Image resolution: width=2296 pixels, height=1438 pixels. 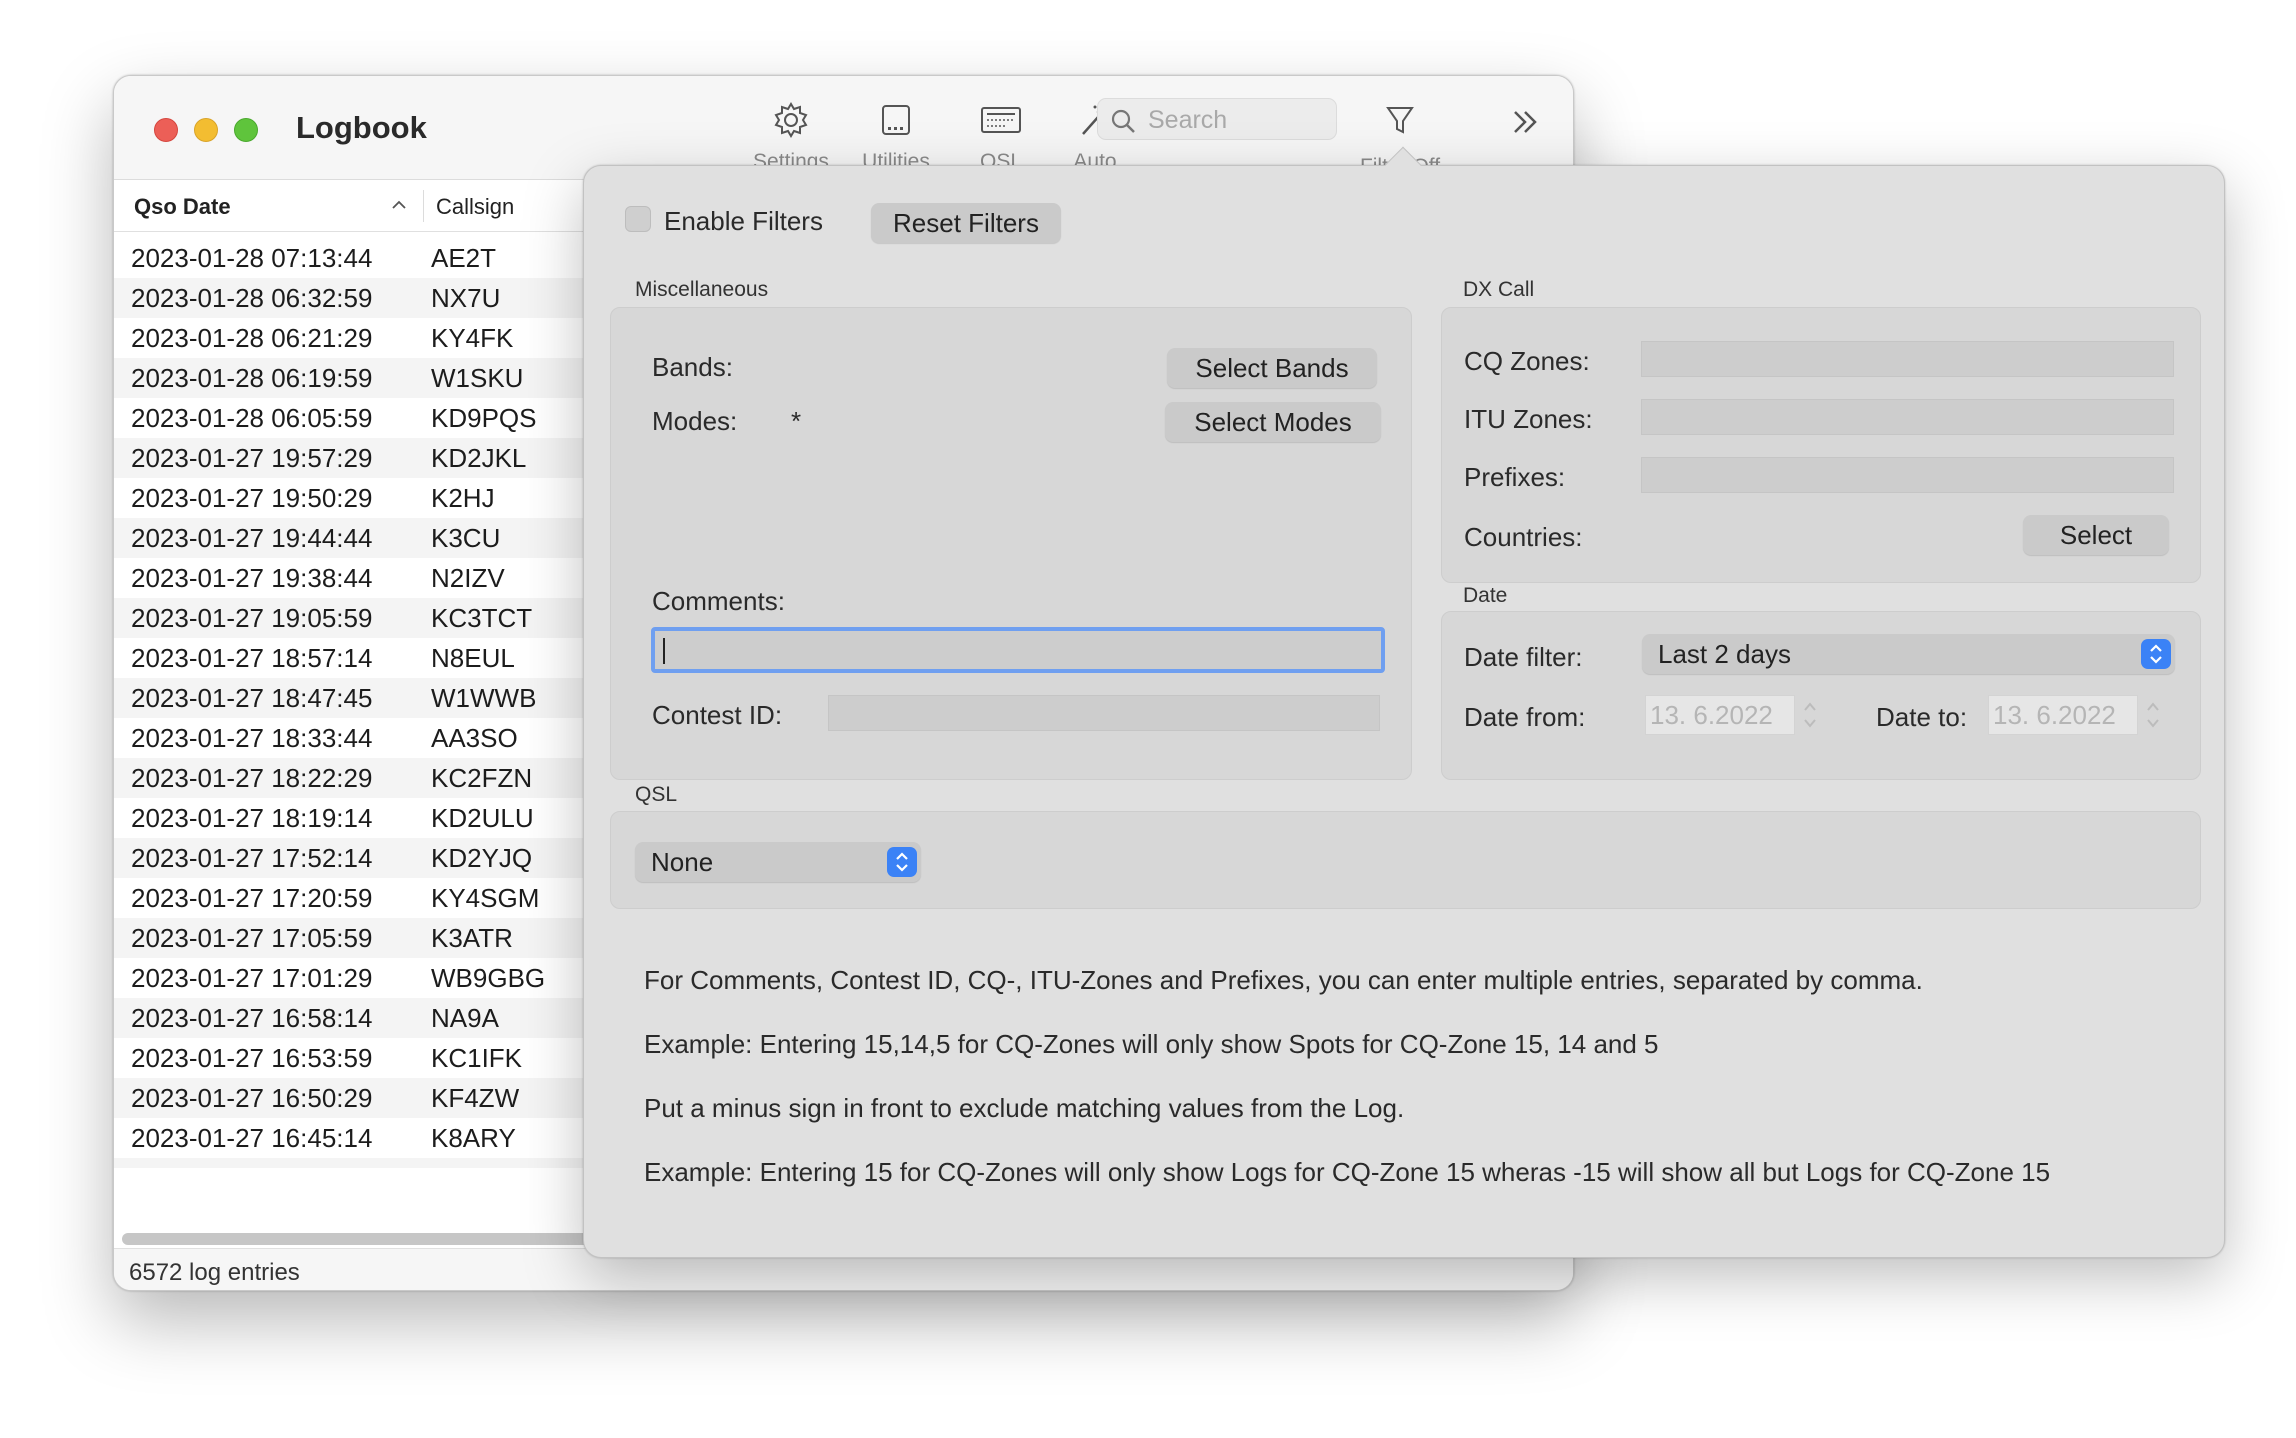 I want to click on prefixes-label: Prefixes:, so click(x=1515, y=477).